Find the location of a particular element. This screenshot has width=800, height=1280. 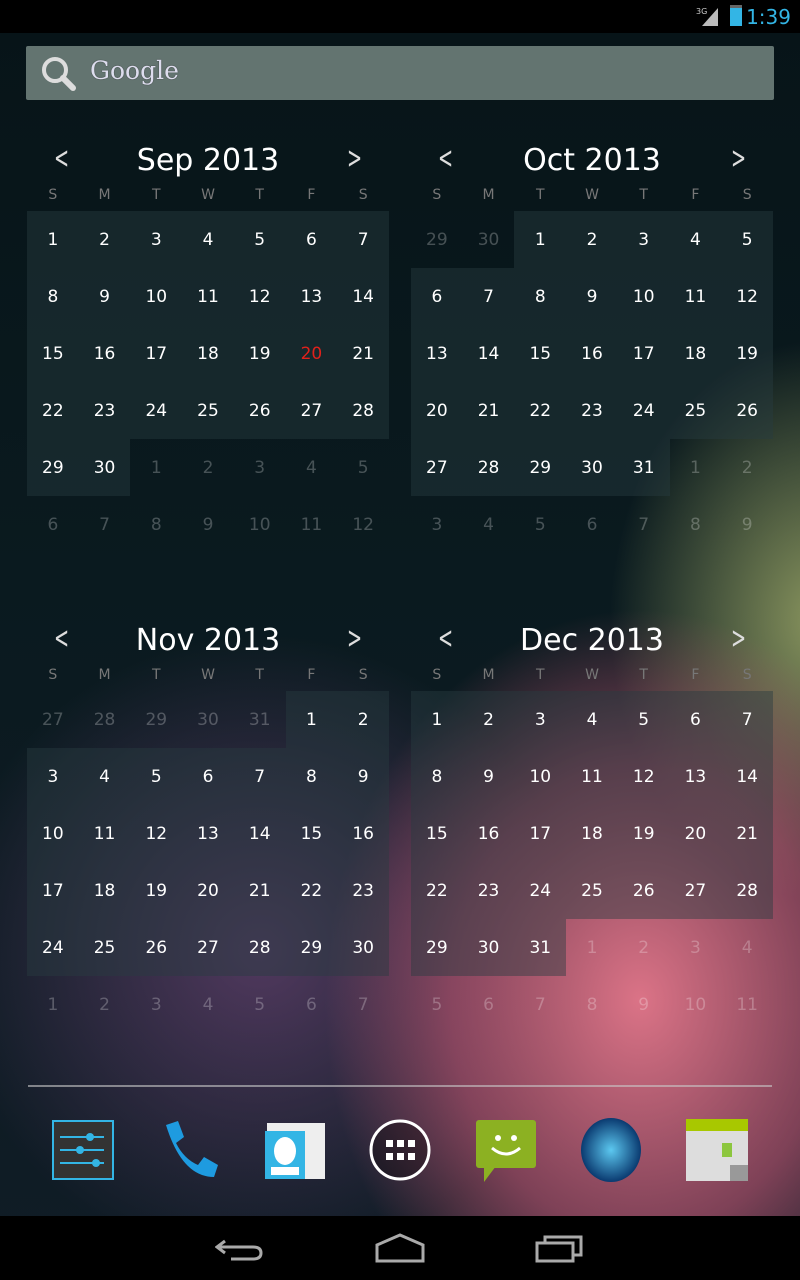

day-cell: 22 is located at coordinates (540, 410).